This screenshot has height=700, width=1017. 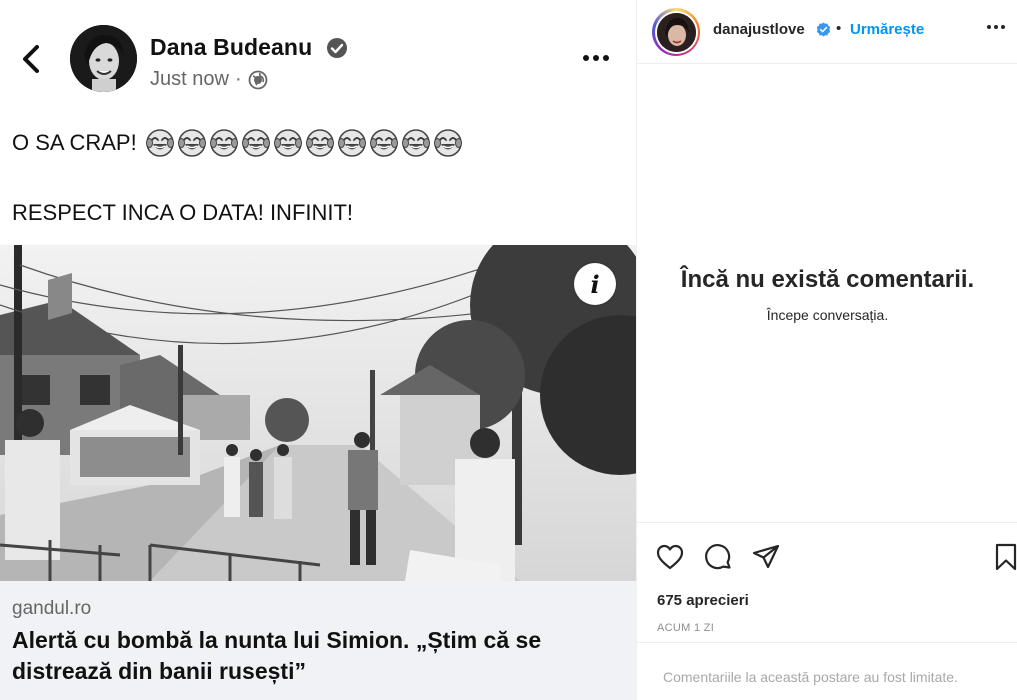 What do you see at coordinates (595, 284) in the screenshot?
I see `info-icon: i` at bounding box center [595, 284].